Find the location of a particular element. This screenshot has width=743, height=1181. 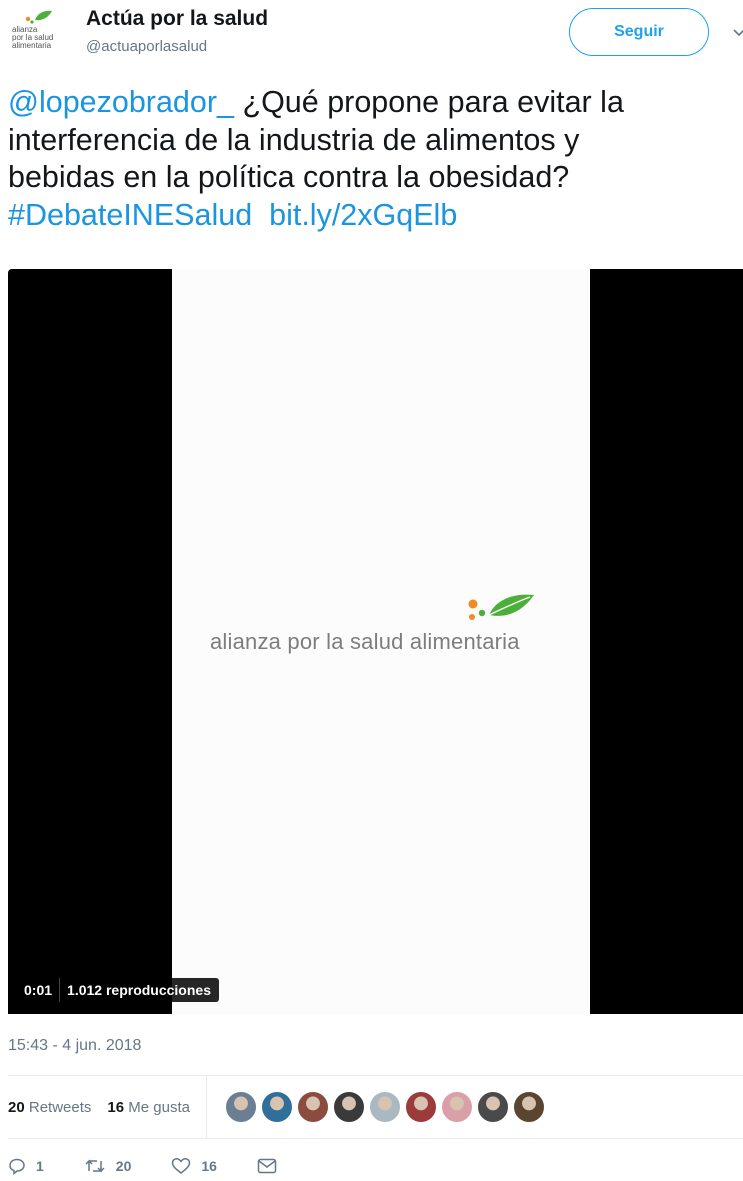

likes-stat: 16 Me gusta is located at coordinates (148, 1107).